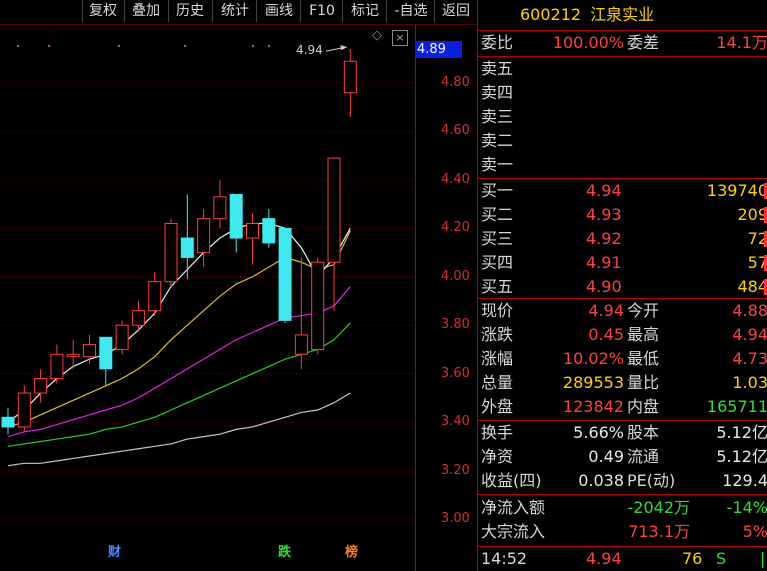  I want to click on self-select-button: -自选, so click(410, 11).